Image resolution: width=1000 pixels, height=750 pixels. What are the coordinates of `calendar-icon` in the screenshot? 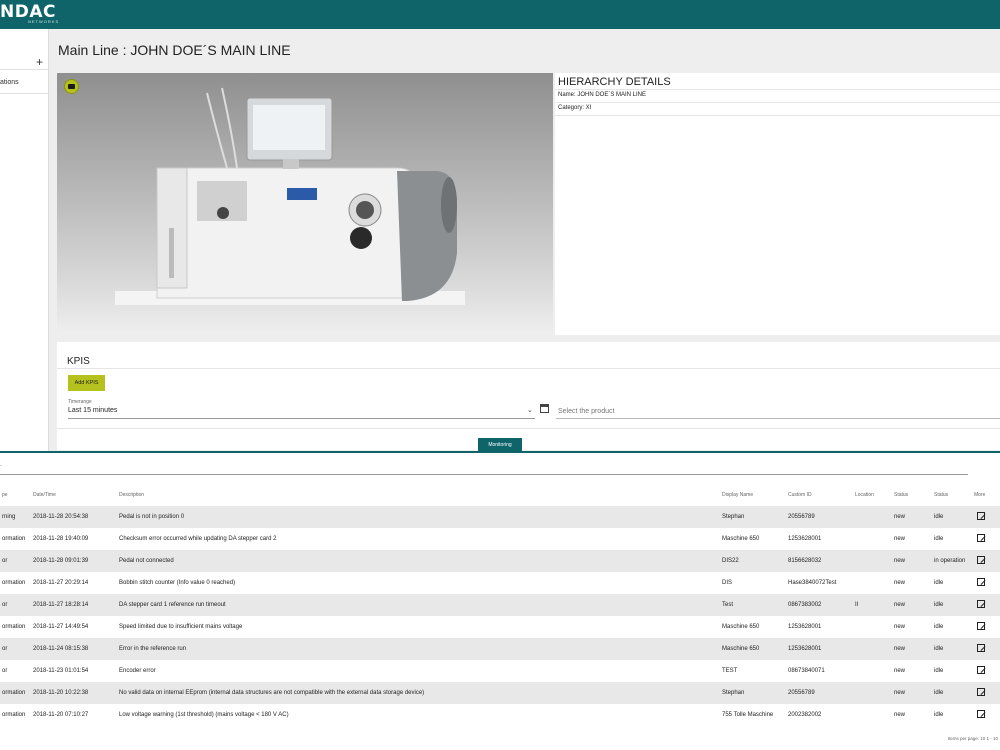 It's located at (544, 408).